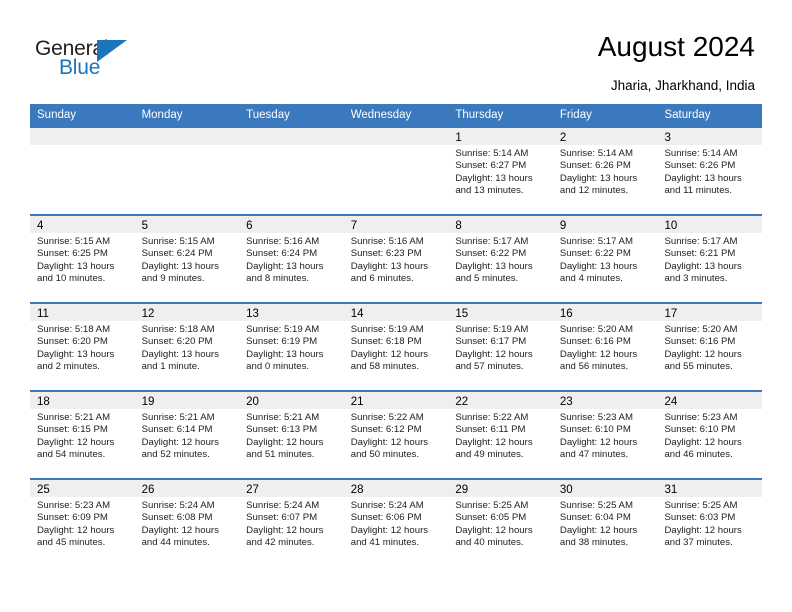 The image size is (792, 612). I want to click on day-info, so click(396, 146).